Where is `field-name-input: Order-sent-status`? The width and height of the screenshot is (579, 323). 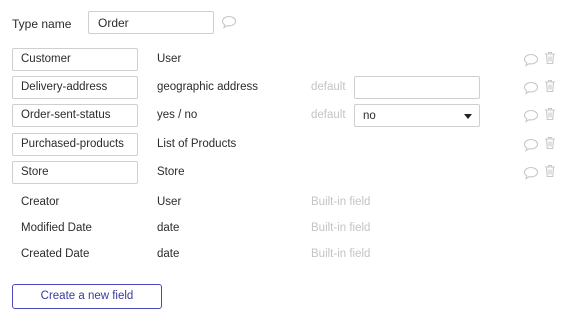
field-name-input: Order-sent-status is located at coordinates (75, 115).